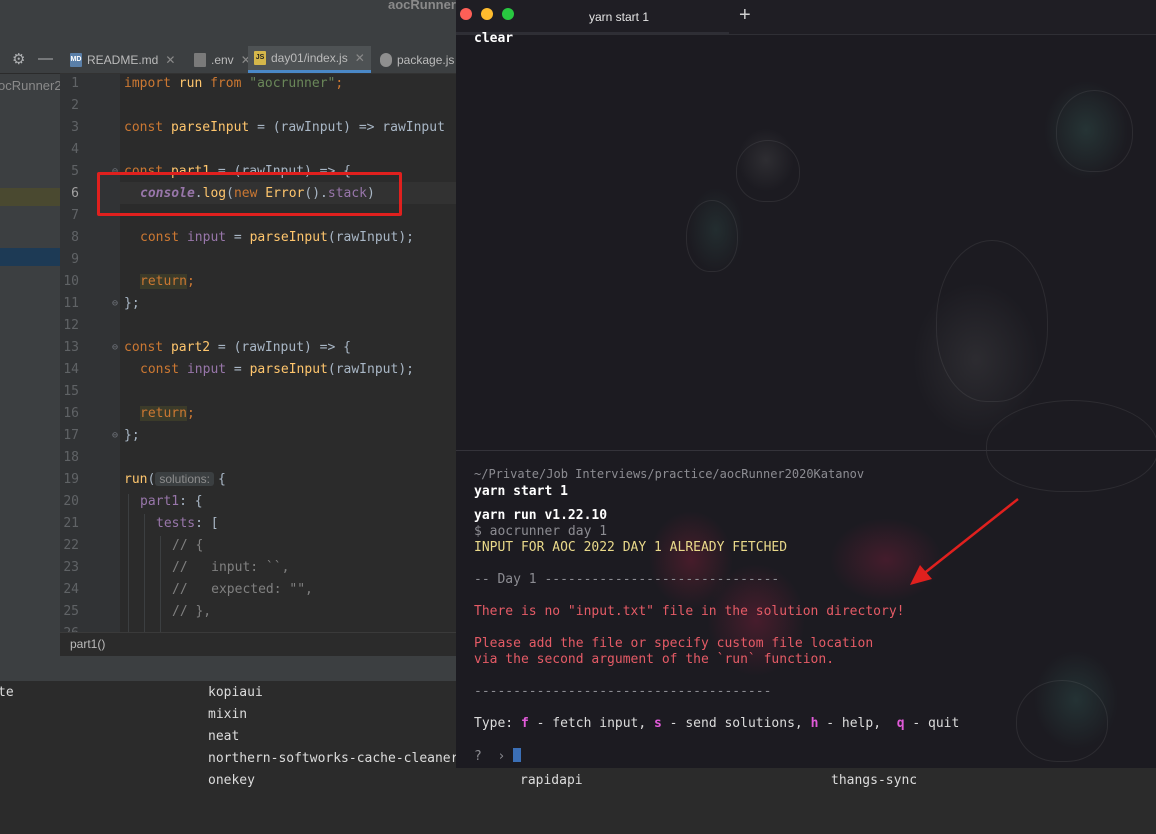  Describe the element at coordinates (188, 545) in the screenshot. I see `code-line-23: // {` at that location.